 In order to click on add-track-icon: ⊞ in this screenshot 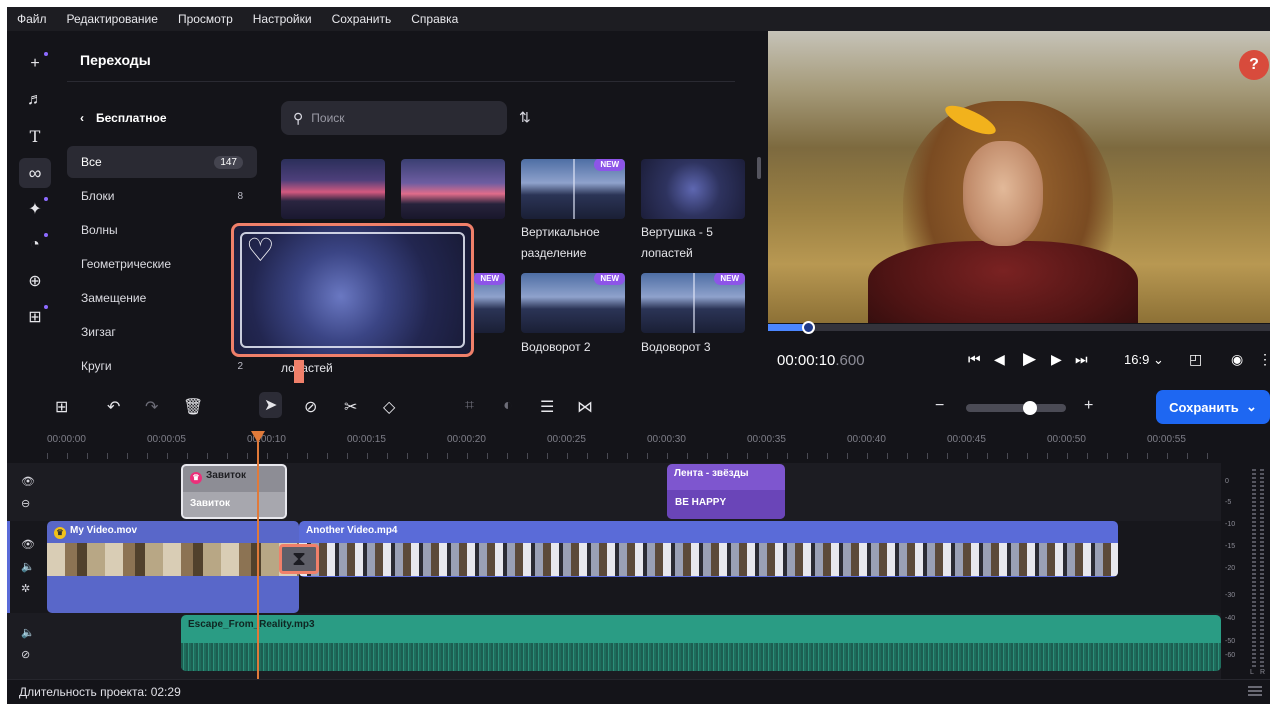, I will do `click(61, 407)`.